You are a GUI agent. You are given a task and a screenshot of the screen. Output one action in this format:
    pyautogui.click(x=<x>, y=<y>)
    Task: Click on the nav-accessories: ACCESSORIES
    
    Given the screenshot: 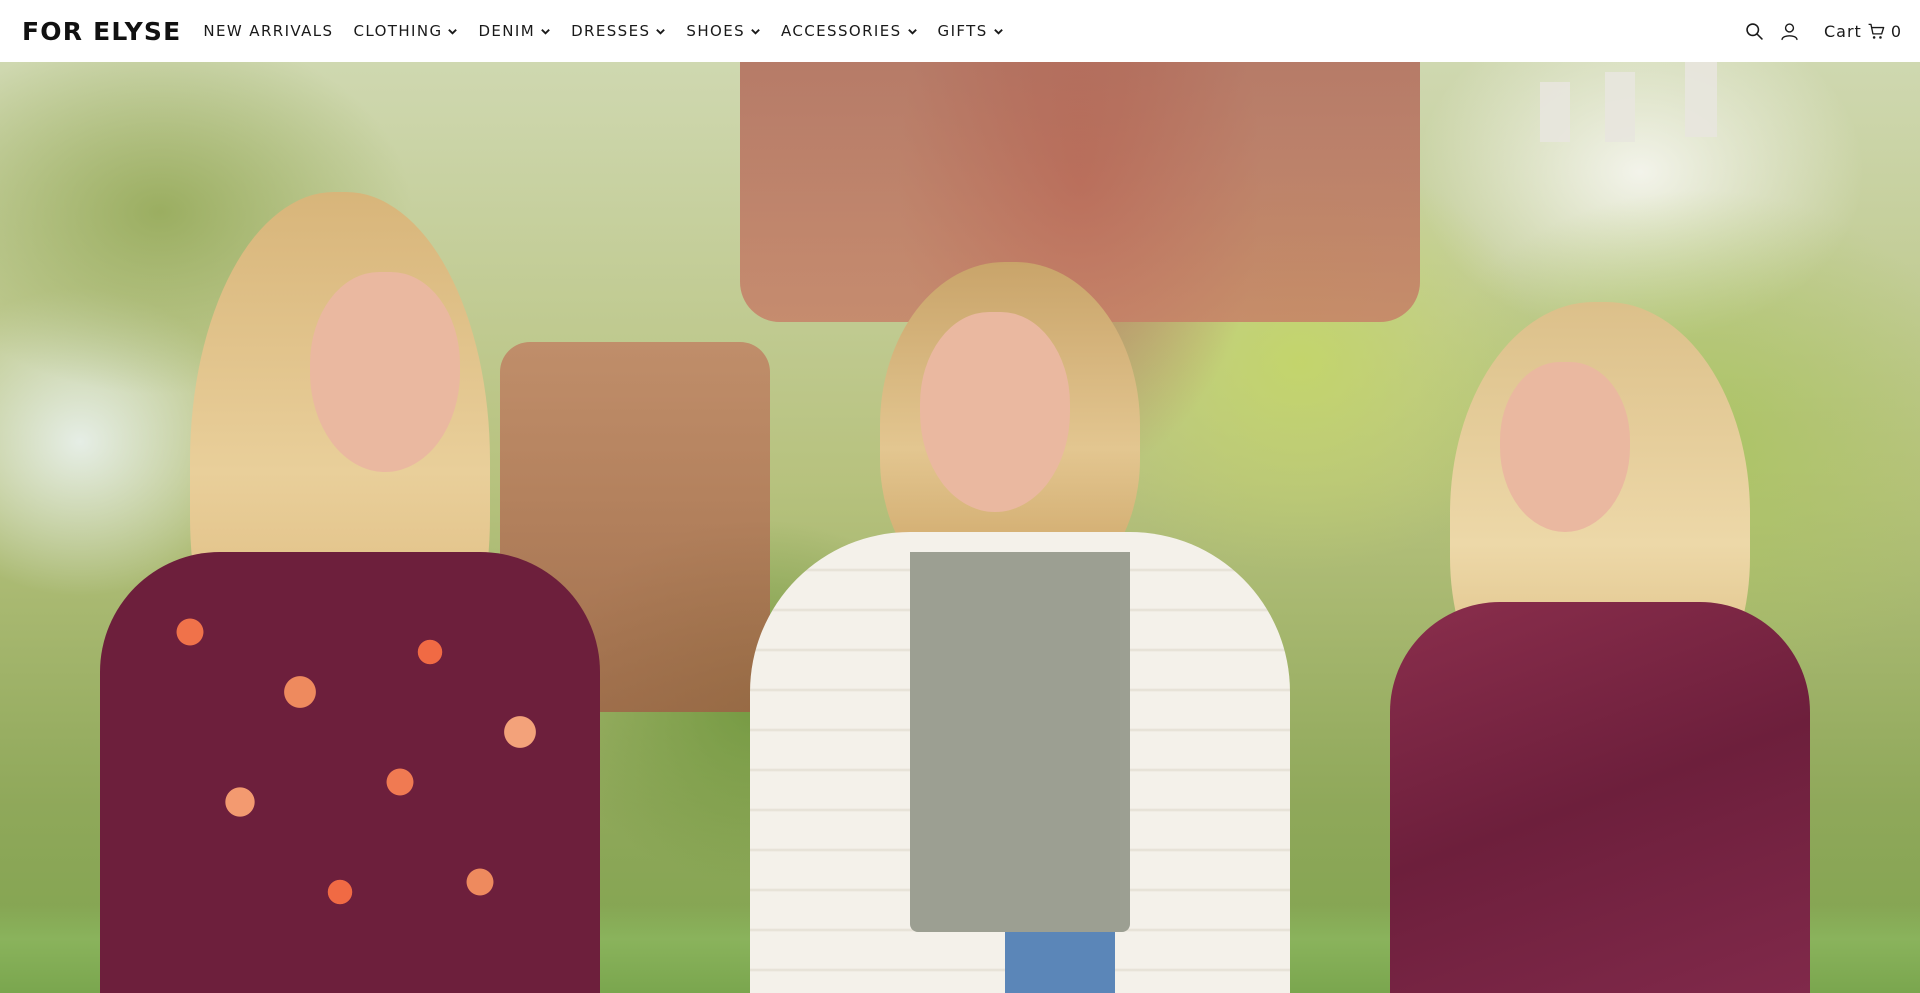 What is the action you would take?
    pyautogui.click(x=849, y=31)
    